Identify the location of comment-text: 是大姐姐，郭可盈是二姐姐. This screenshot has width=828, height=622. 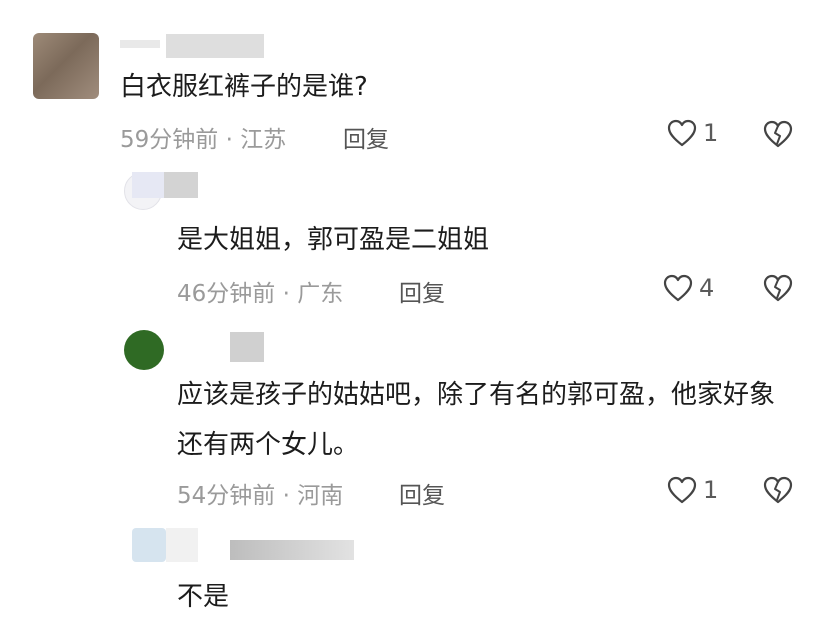
(333, 240).